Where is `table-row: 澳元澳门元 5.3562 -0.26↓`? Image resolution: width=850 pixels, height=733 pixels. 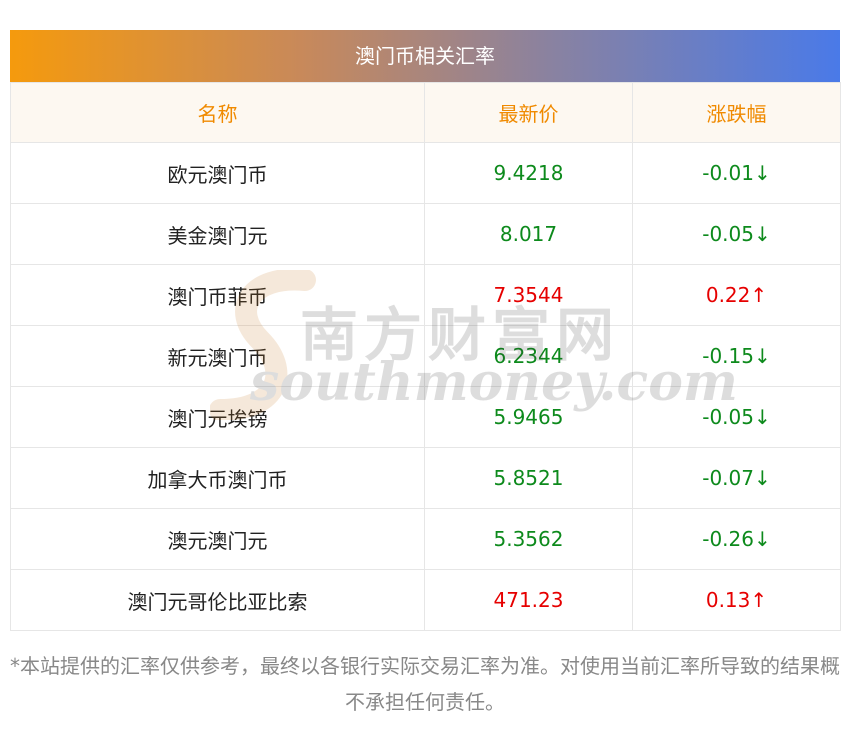 table-row: 澳元澳门元 5.3562 -0.26↓ is located at coordinates (425, 539).